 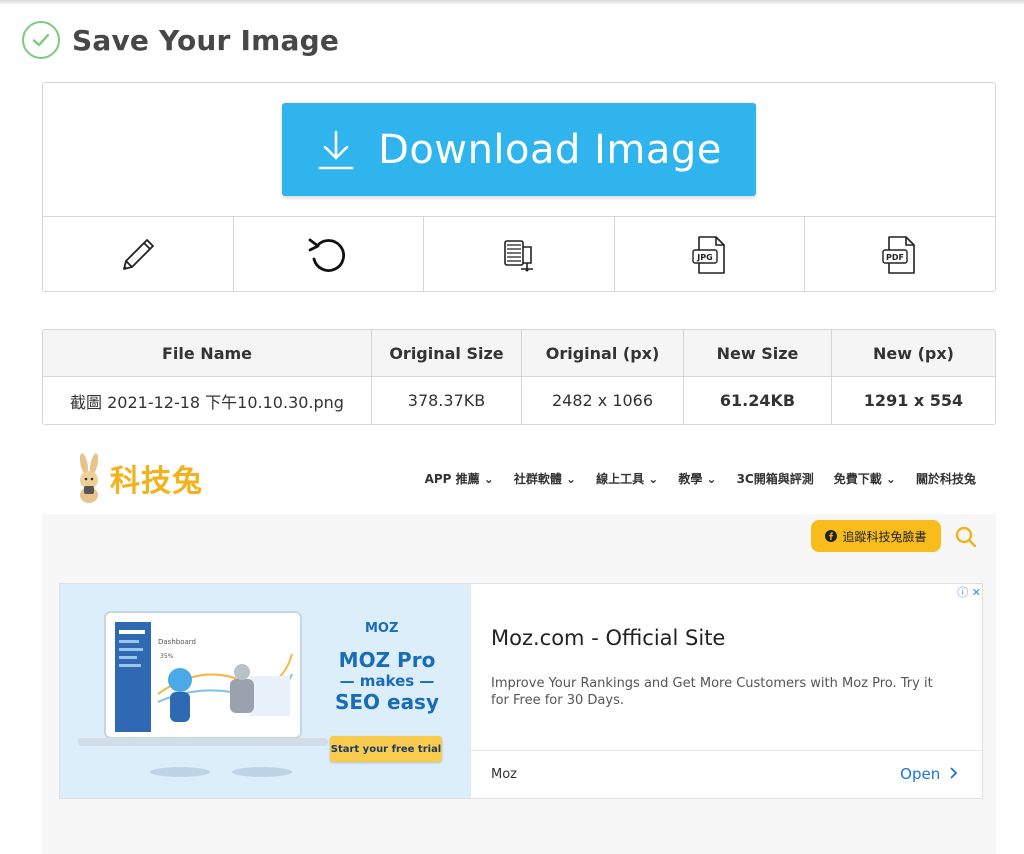 I want to click on compress-button, so click(x=519, y=254).